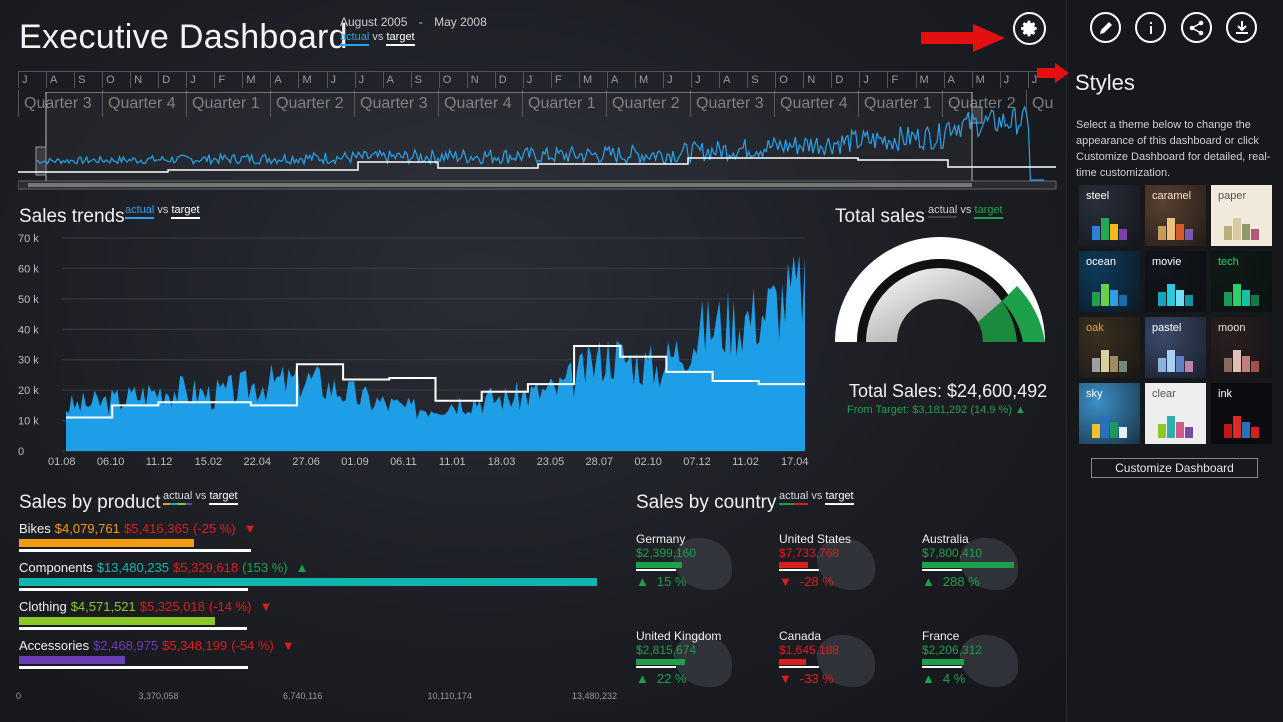  What do you see at coordinates (987, 678) in the screenshot?
I see `country-percent: ▲ 4 %` at bounding box center [987, 678].